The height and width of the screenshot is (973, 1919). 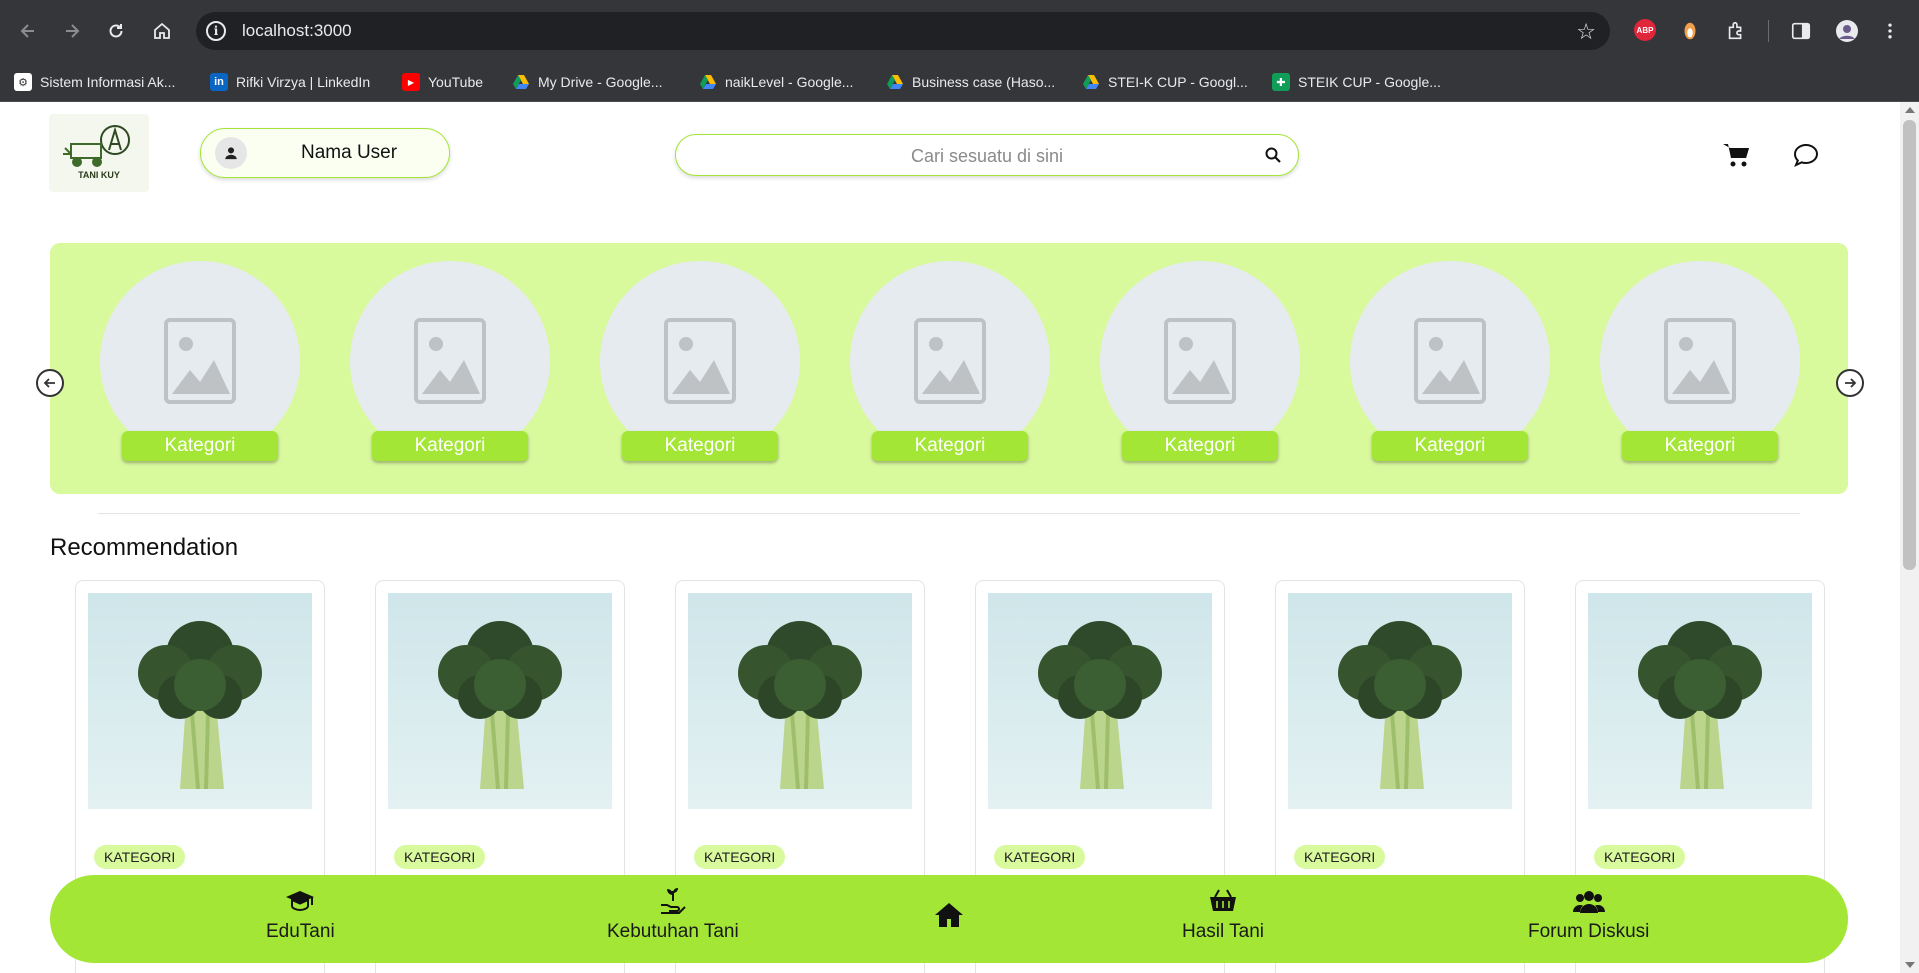 What do you see at coordinates (1910, 110) in the screenshot?
I see `scroll-up-icon` at bounding box center [1910, 110].